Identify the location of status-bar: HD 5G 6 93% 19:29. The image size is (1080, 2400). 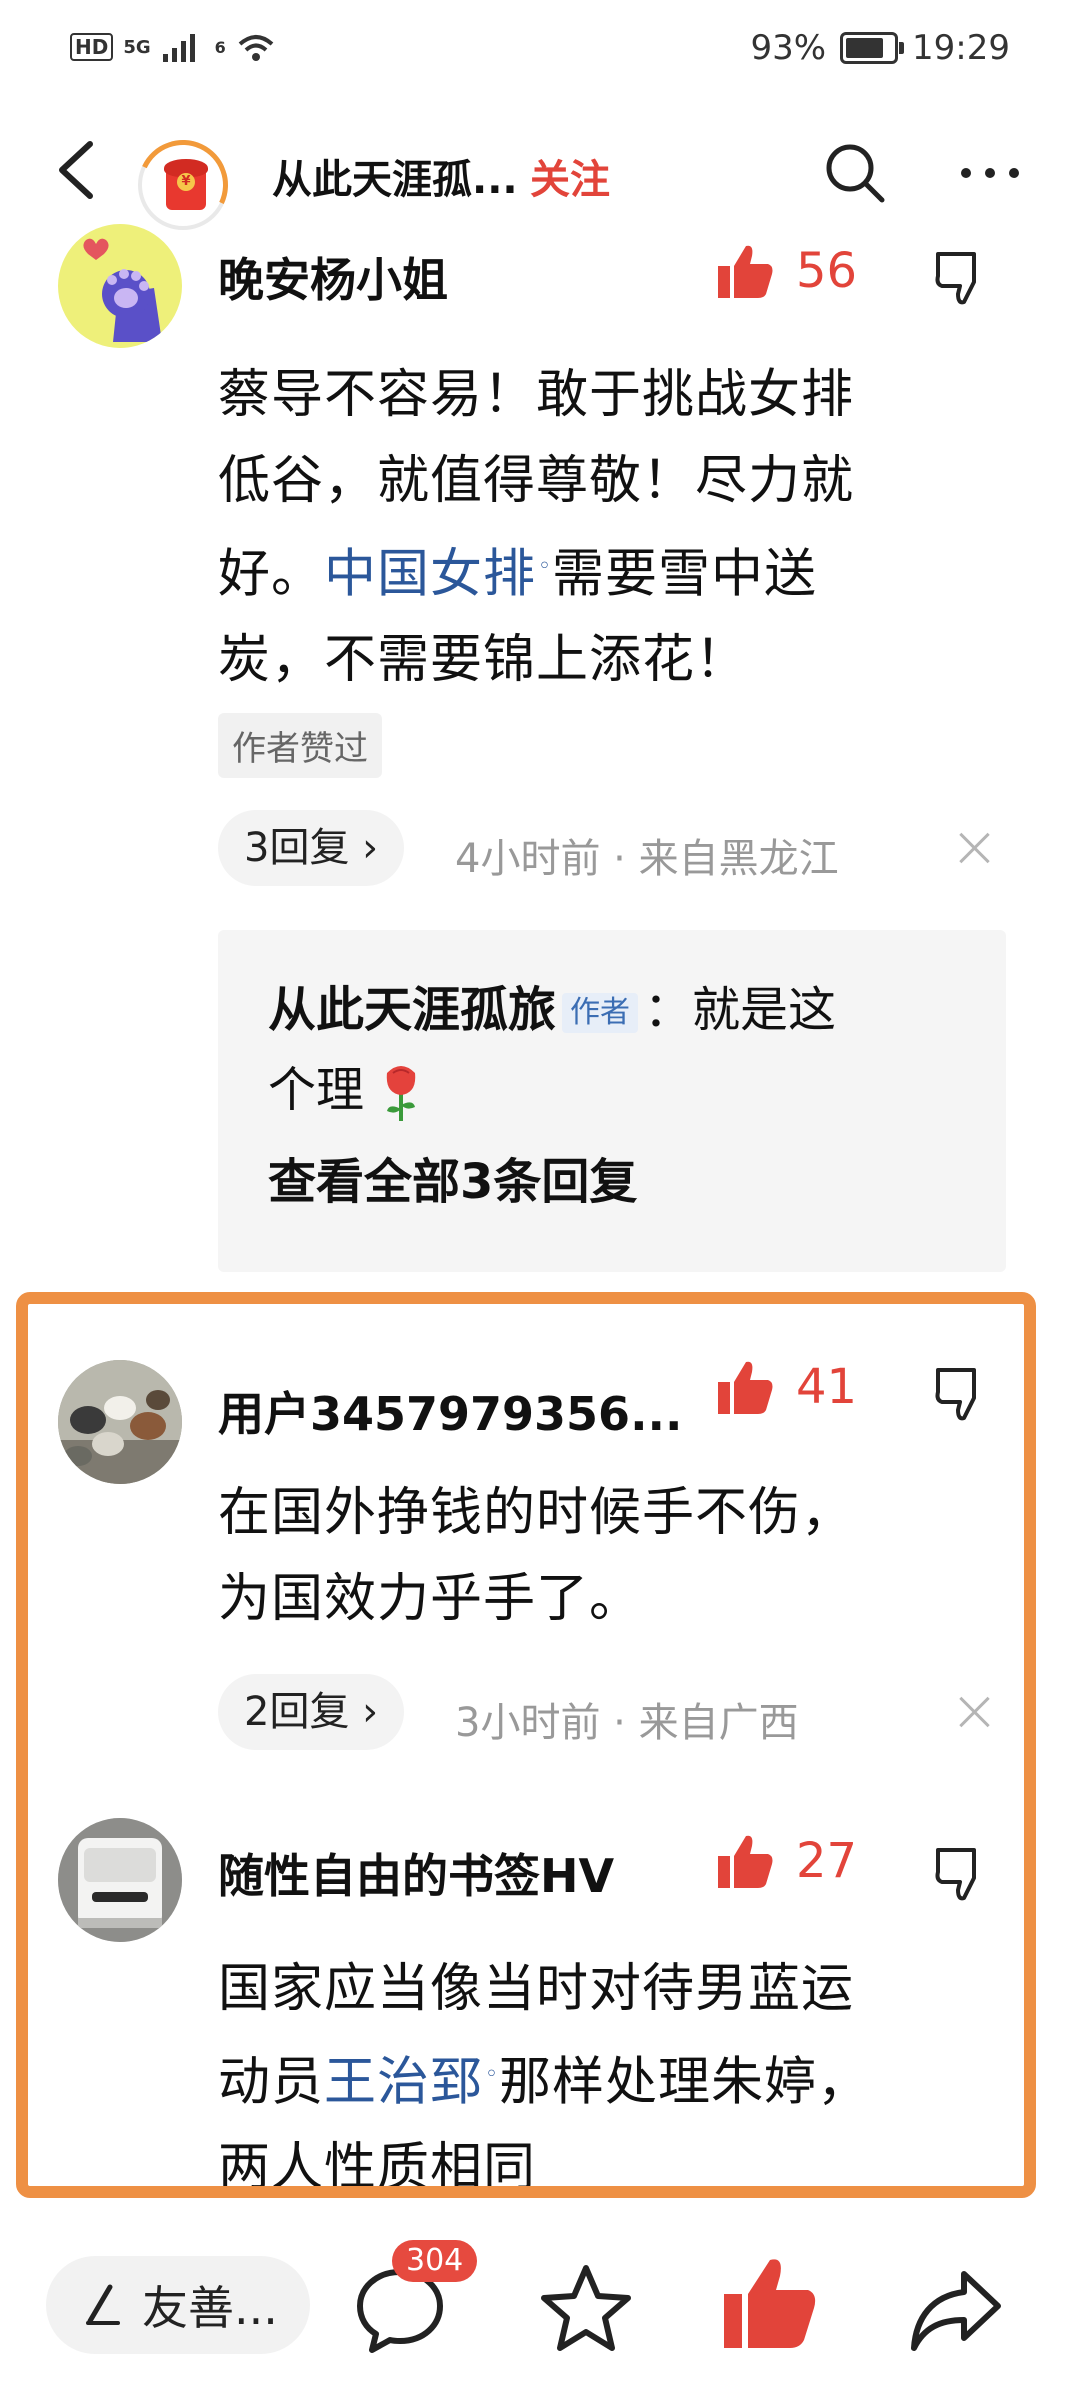
(540, 50).